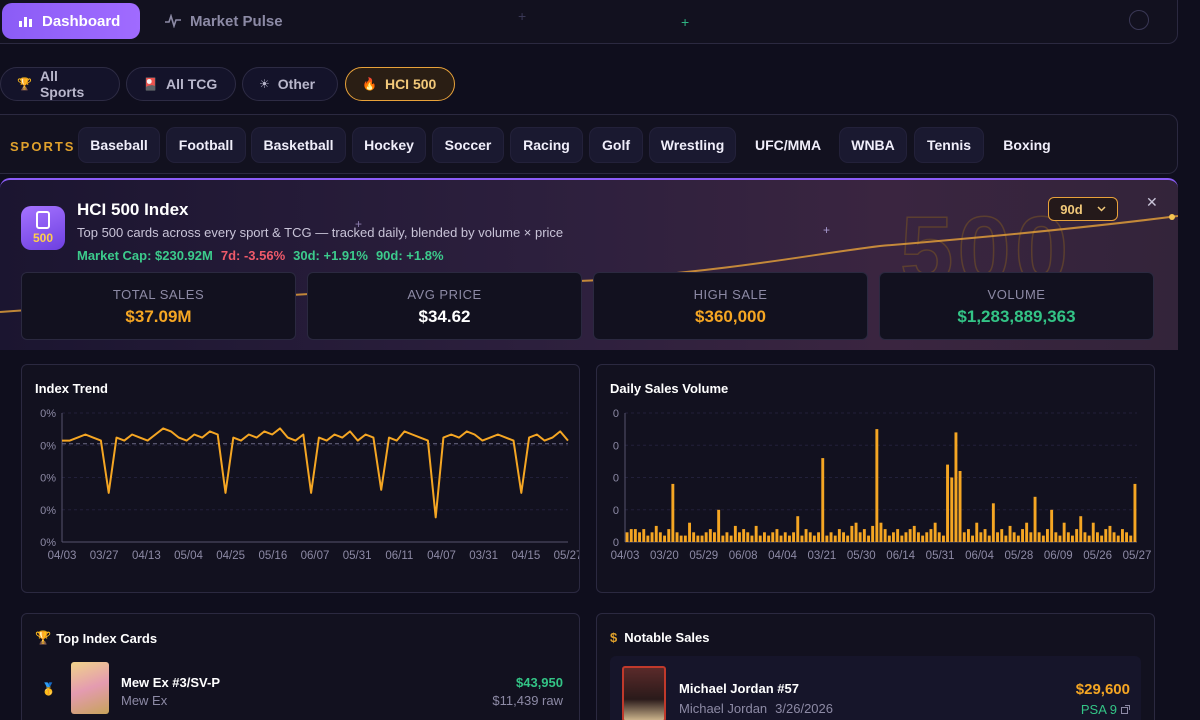 This screenshot has height=720, width=1200. I want to click on trend-x-tick-label: 04/07, so click(441, 556).